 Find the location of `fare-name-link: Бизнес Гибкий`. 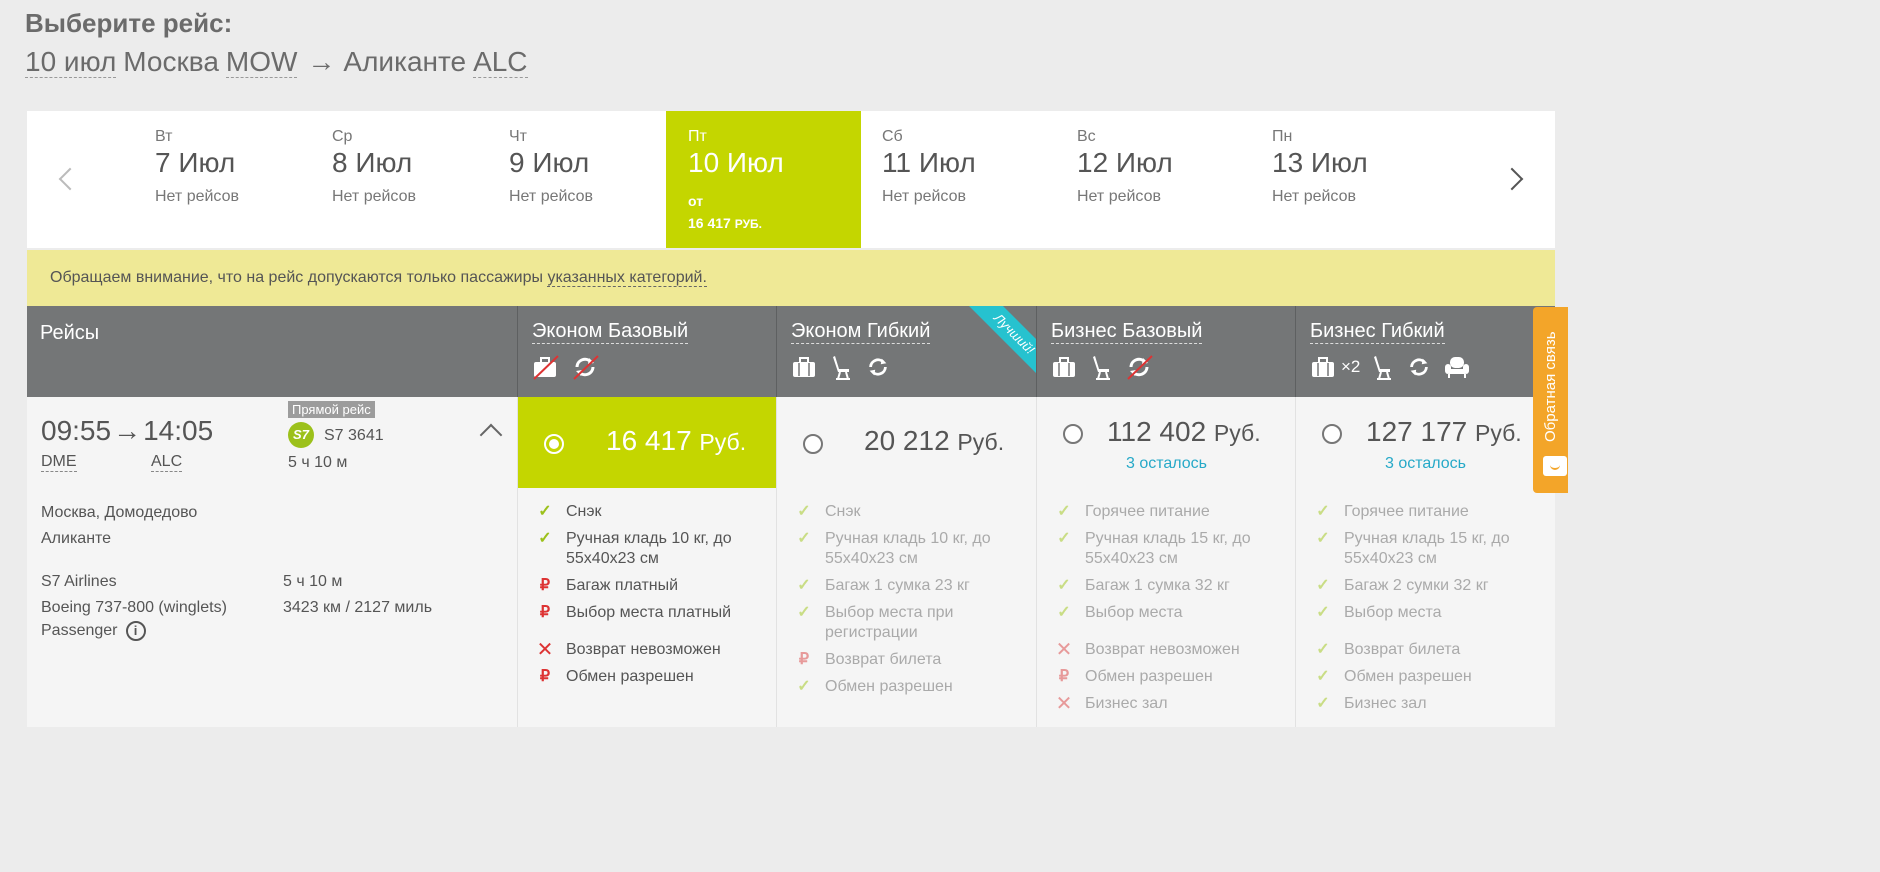

fare-name-link: Бизнес Гибкий is located at coordinates (1377, 332).